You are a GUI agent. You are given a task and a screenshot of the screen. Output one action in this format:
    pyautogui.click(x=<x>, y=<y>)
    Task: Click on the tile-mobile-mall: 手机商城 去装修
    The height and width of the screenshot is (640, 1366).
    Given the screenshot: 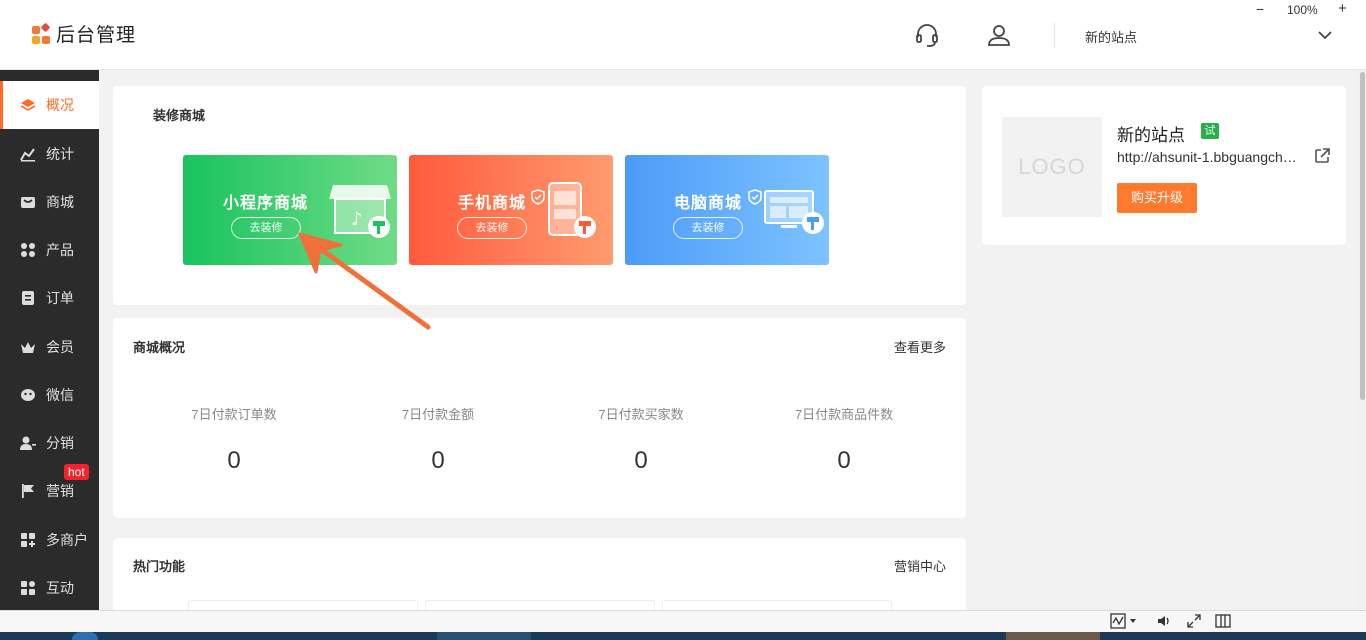 What is the action you would take?
    pyautogui.click(x=511, y=210)
    